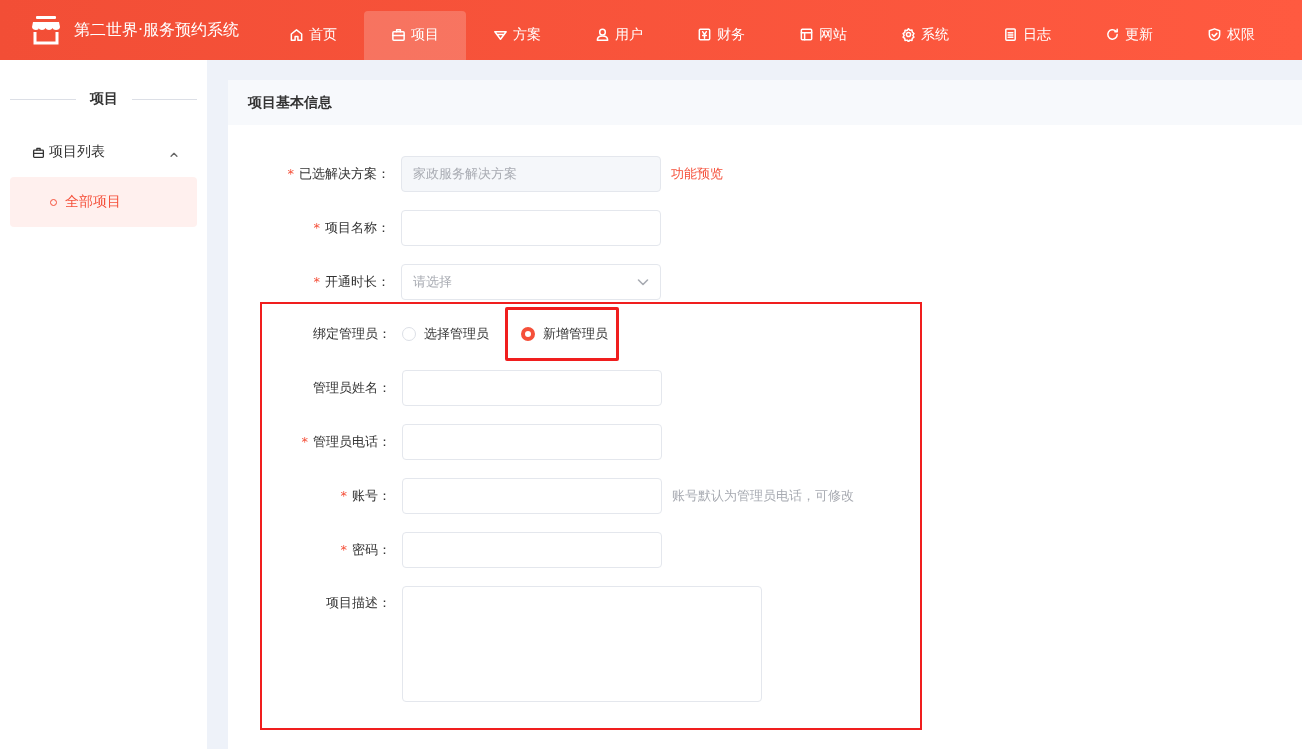  I want to click on radio-label: 选择管理员, so click(456, 334).